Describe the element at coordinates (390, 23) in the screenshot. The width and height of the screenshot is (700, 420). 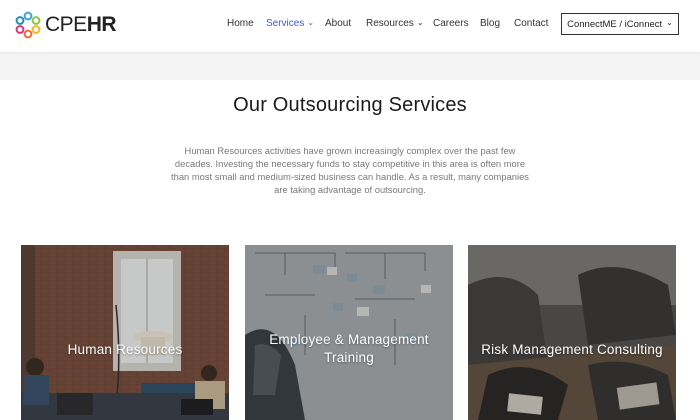
I see `nav-item-label: Resources` at that location.